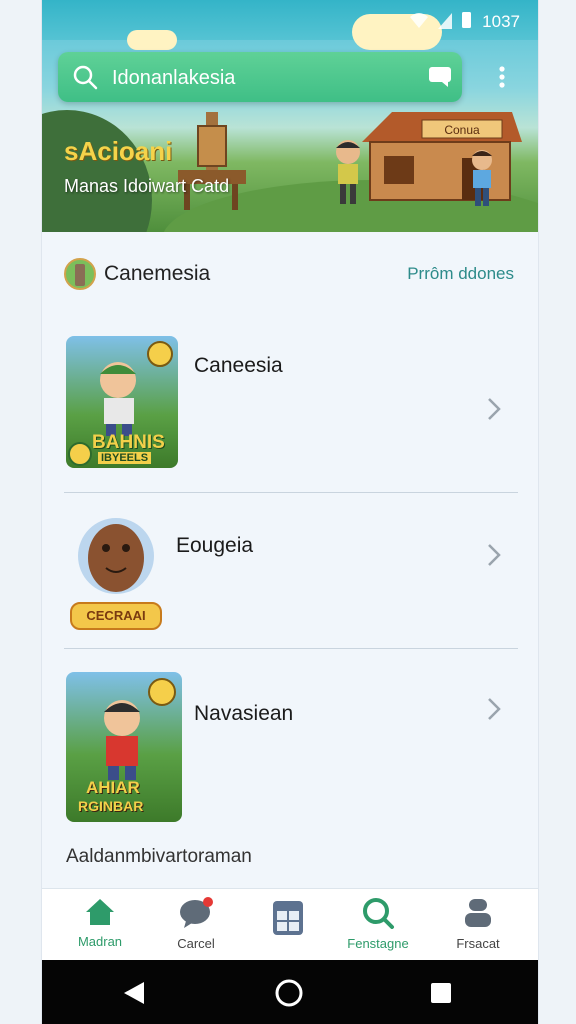 The height and width of the screenshot is (1024, 576). Describe the element at coordinates (125, 458) in the screenshot. I see `thumb-subtitle: IBYEELS` at that location.